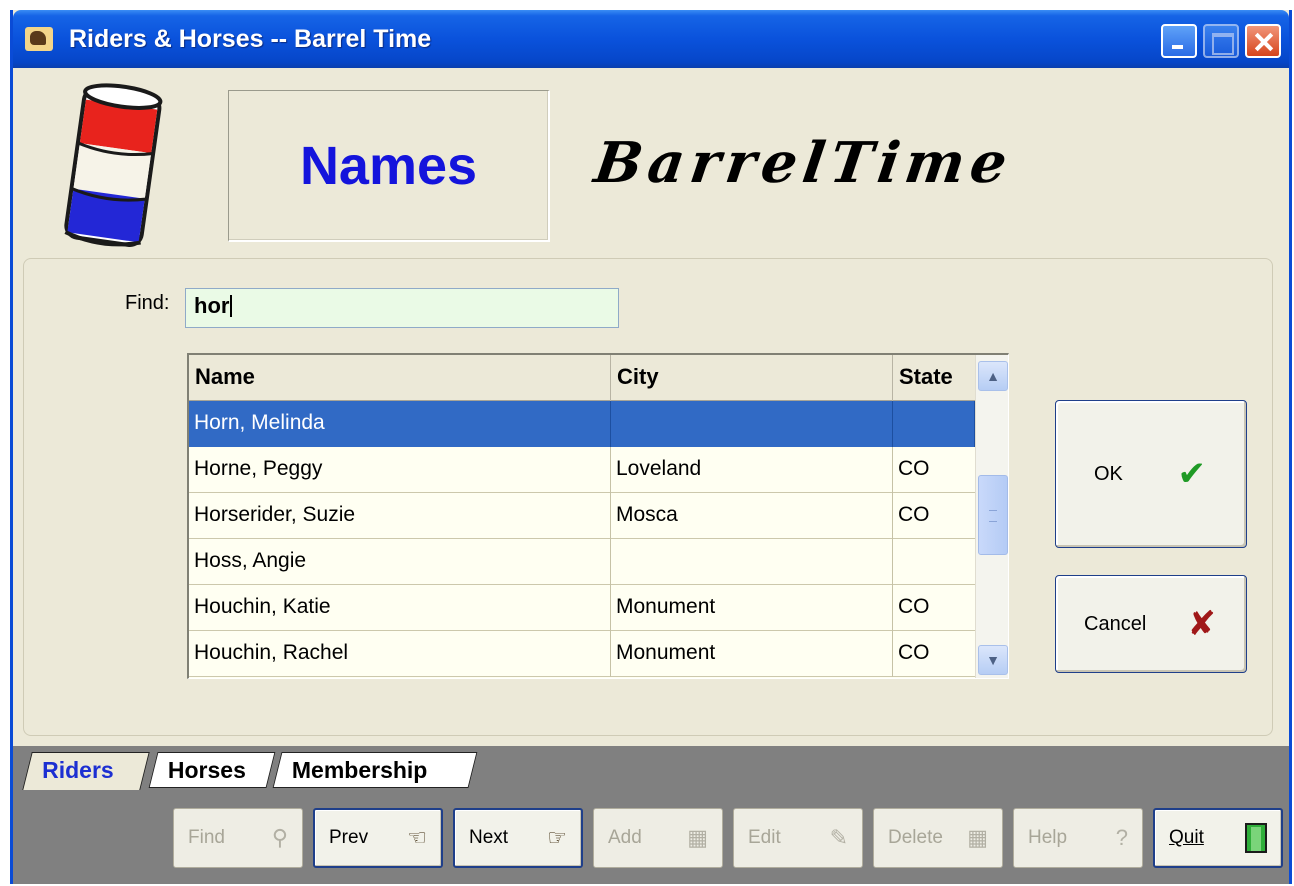 The height and width of the screenshot is (886, 1294). Describe the element at coordinates (1263, 41) in the screenshot. I see `close-button` at that location.